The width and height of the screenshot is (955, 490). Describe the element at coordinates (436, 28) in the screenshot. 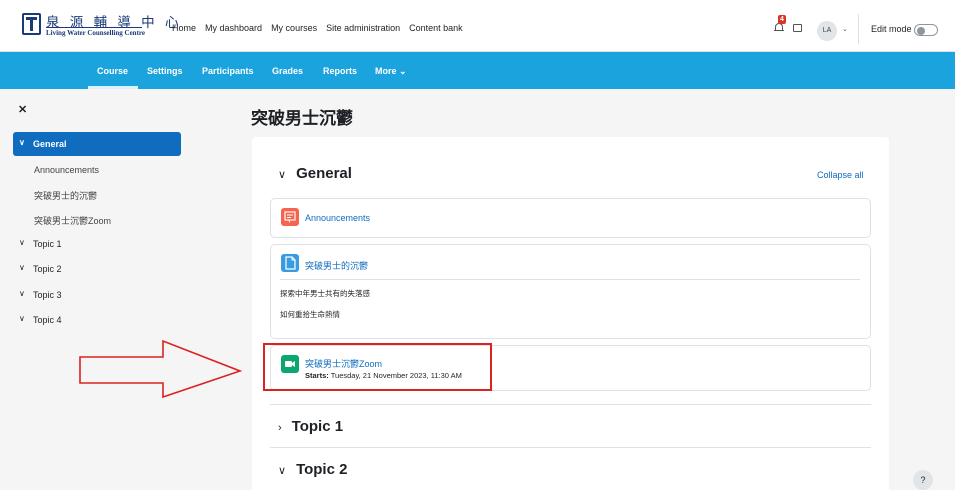

I see `nav-content-bank: Content bank` at that location.